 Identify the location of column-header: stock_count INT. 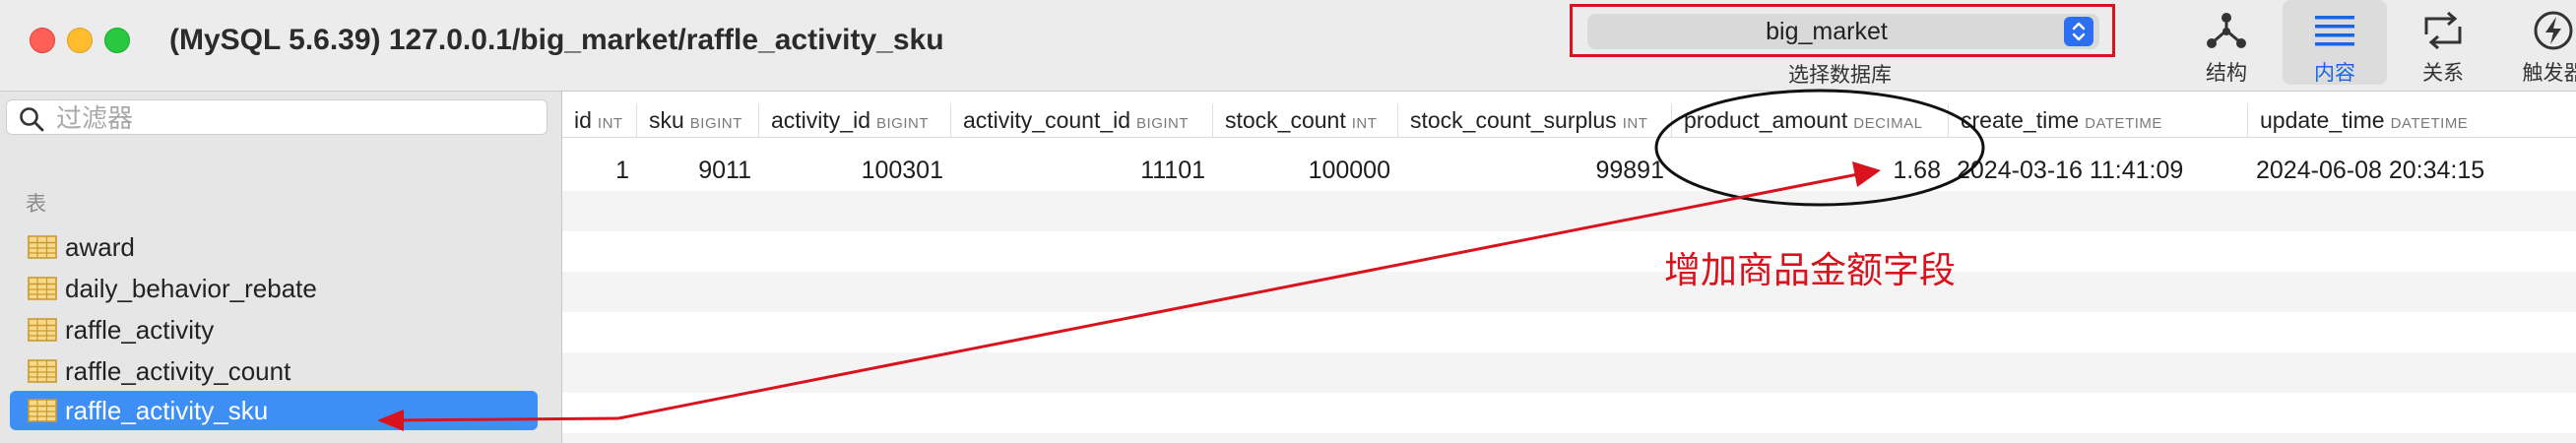
(1305, 120).